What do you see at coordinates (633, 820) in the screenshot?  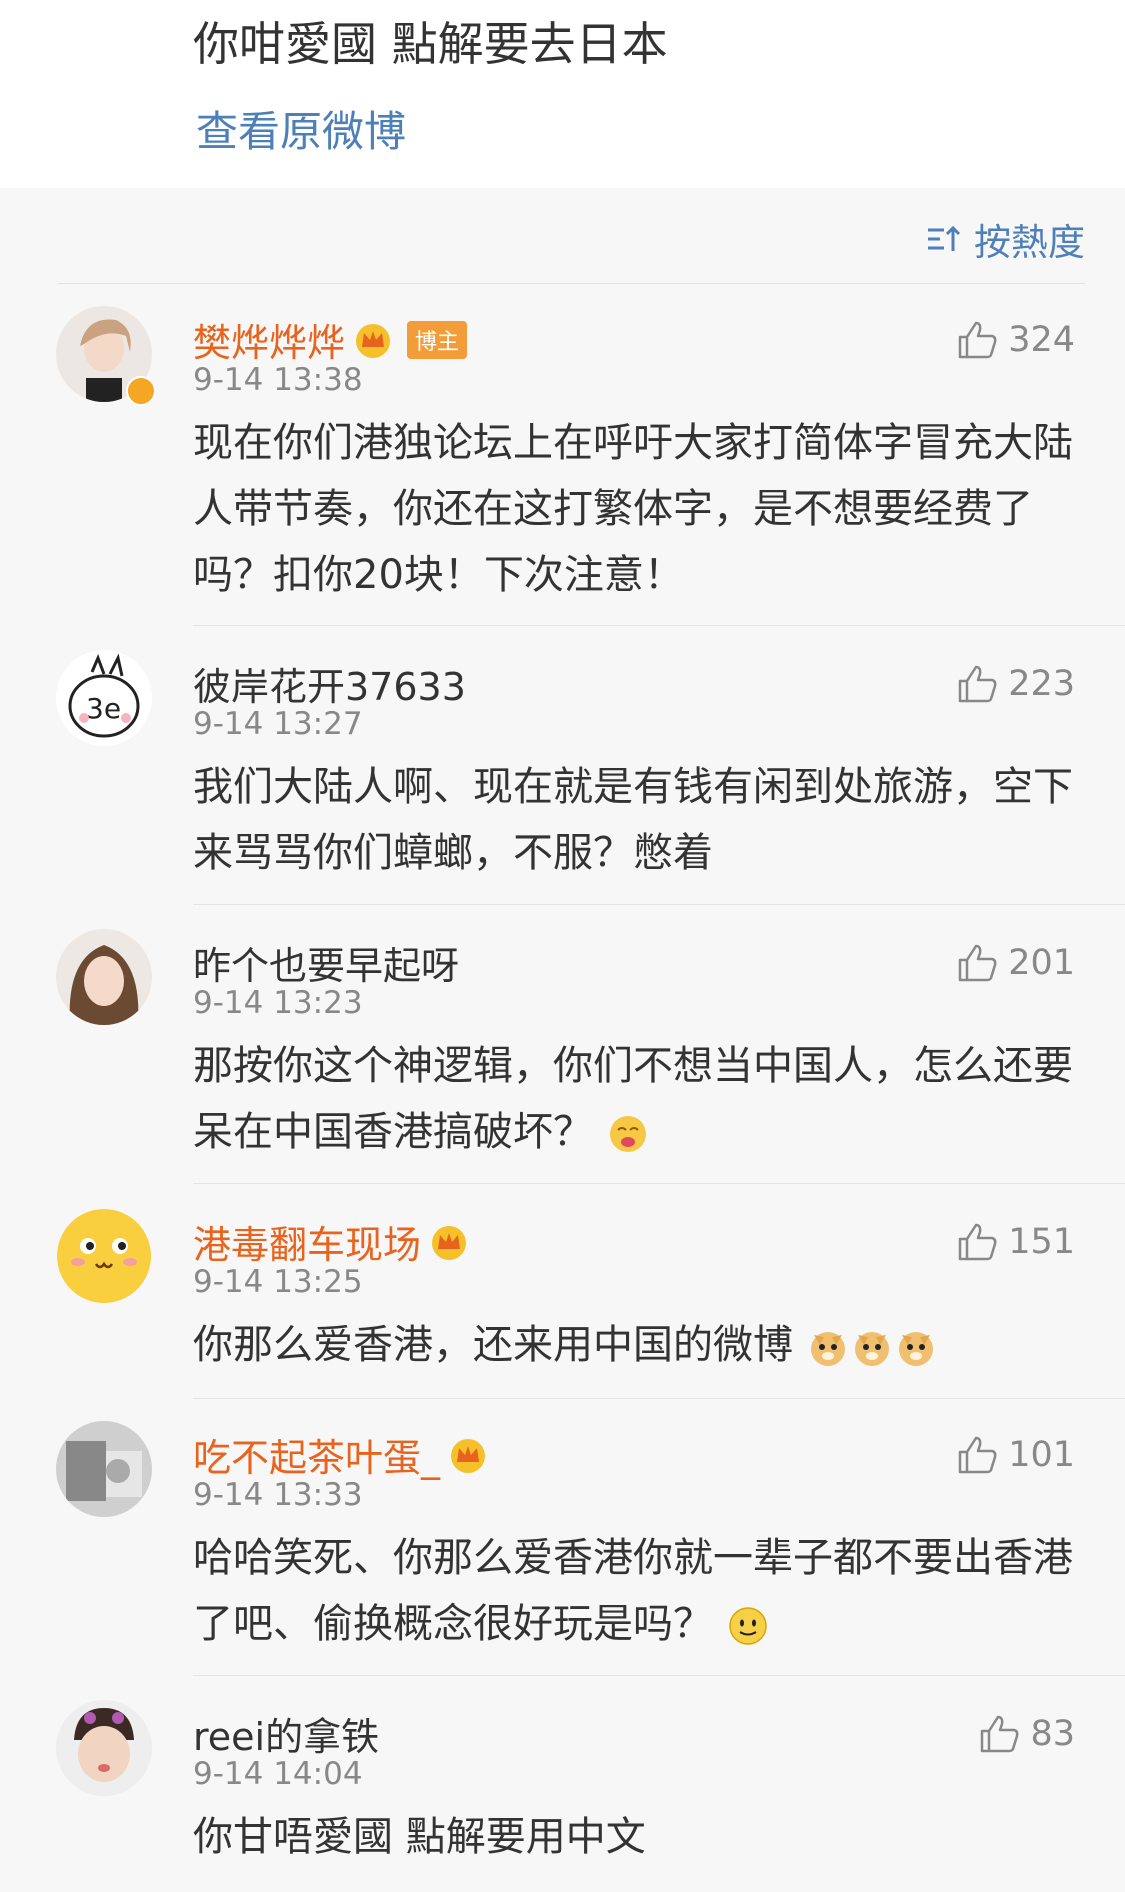 I see `comment-text: 我们大陆人啊、现在就是有钱有闲到处旅游，空下来骂骂你们蟑螂，不服？憋着` at bounding box center [633, 820].